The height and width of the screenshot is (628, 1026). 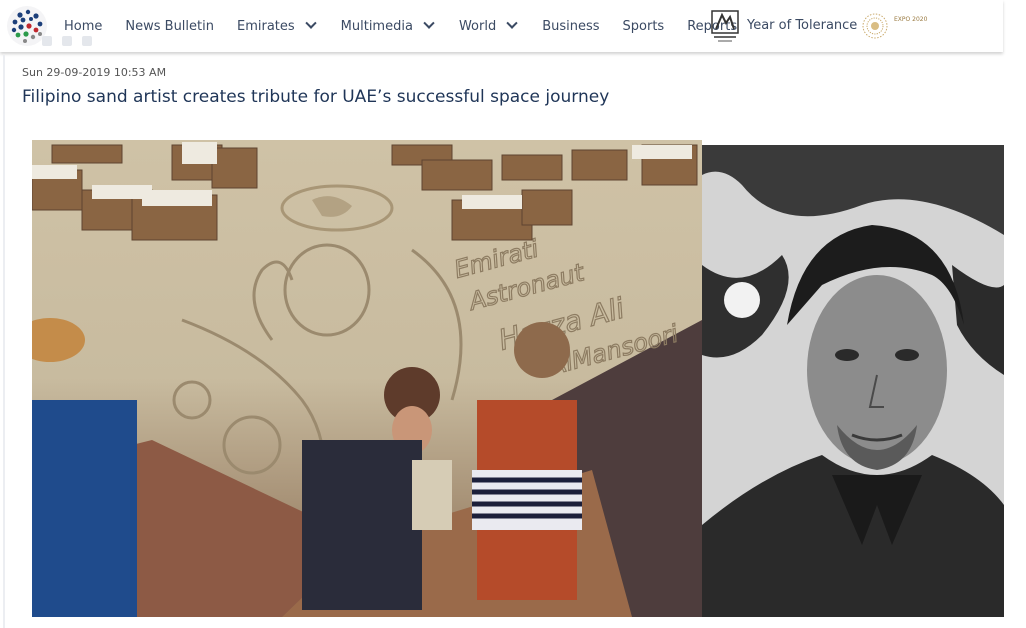 I want to click on nav-item-label: World, so click(x=477, y=26).